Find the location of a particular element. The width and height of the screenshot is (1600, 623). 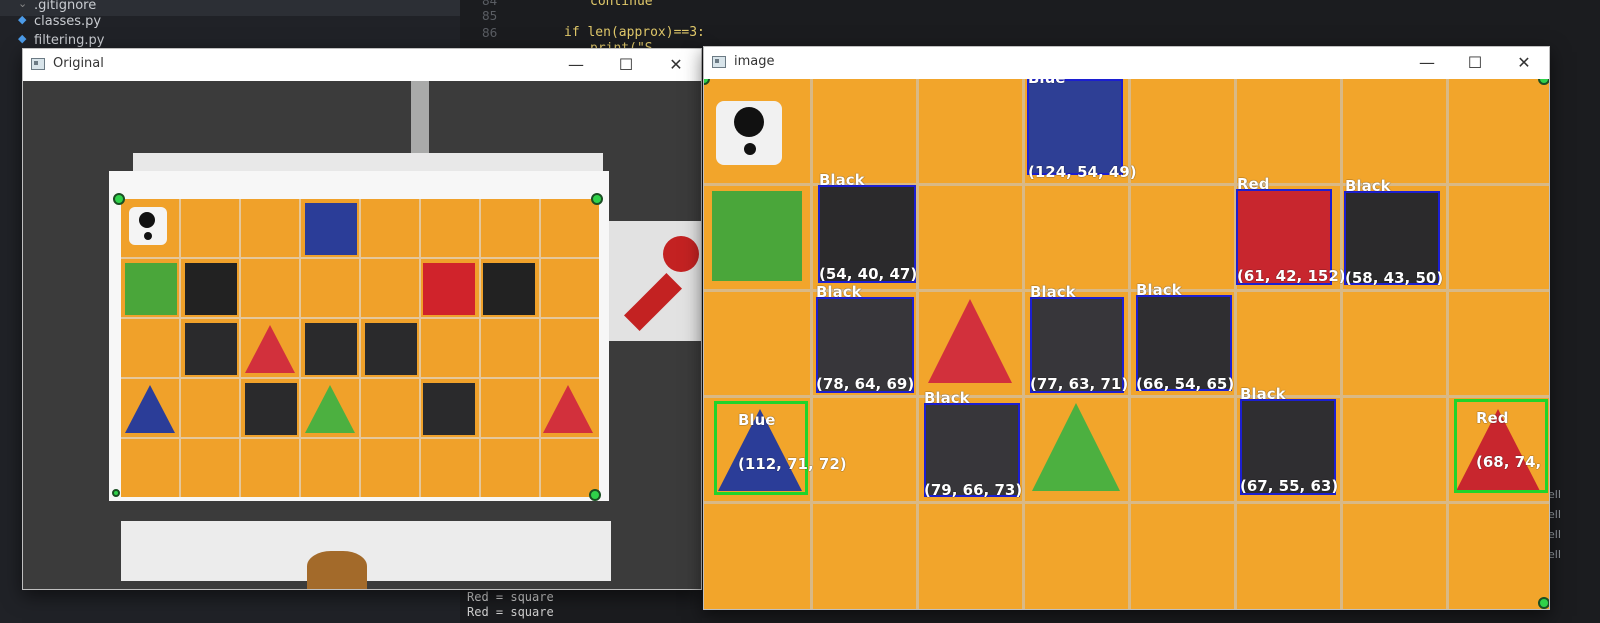

shoe is located at coordinates (337, 570).